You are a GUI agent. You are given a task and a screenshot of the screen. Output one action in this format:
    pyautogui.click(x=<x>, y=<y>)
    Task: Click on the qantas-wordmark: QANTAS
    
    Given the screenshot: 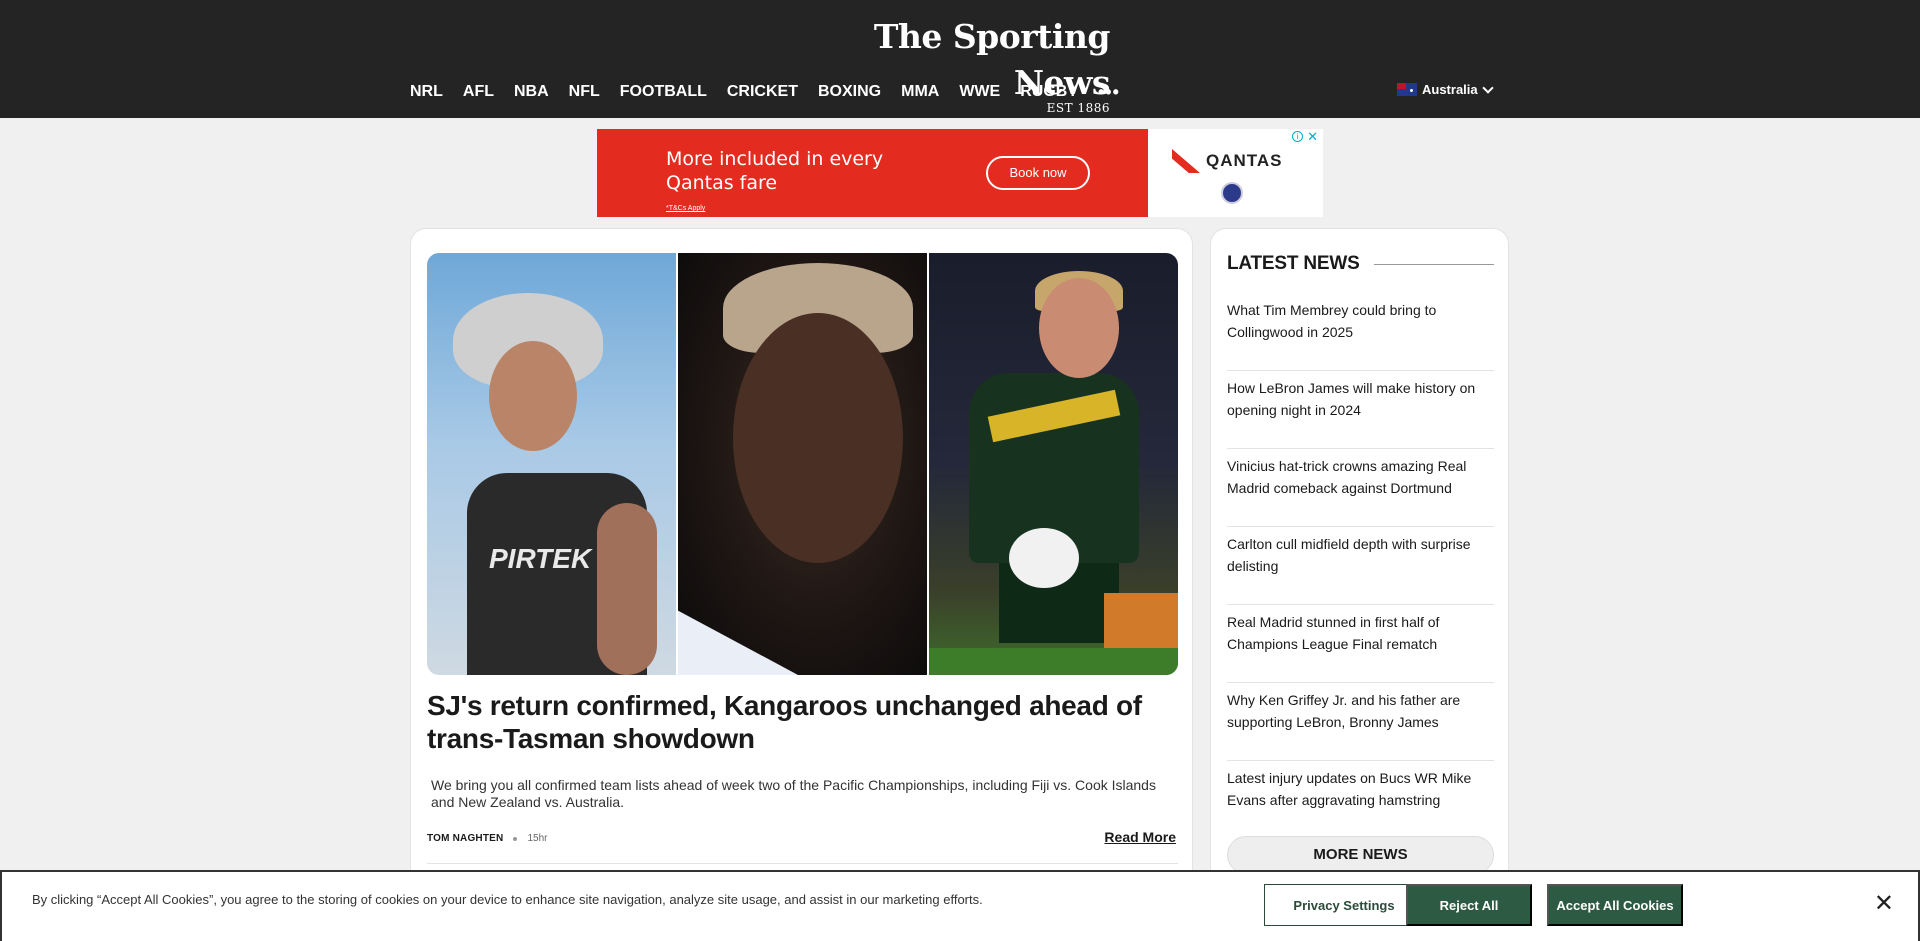 What is the action you would take?
    pyautogui.click(x=1244, y=160)
    